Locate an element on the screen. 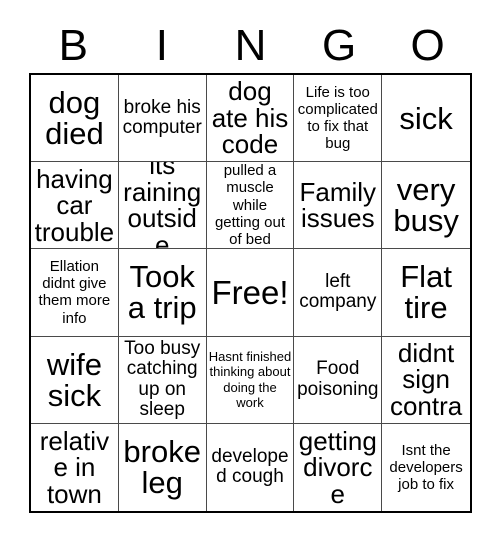 This screenshot has height=544, width=500. bingo-cell-label: Ellation didnt give them more info is located at coordinates (74, 292).